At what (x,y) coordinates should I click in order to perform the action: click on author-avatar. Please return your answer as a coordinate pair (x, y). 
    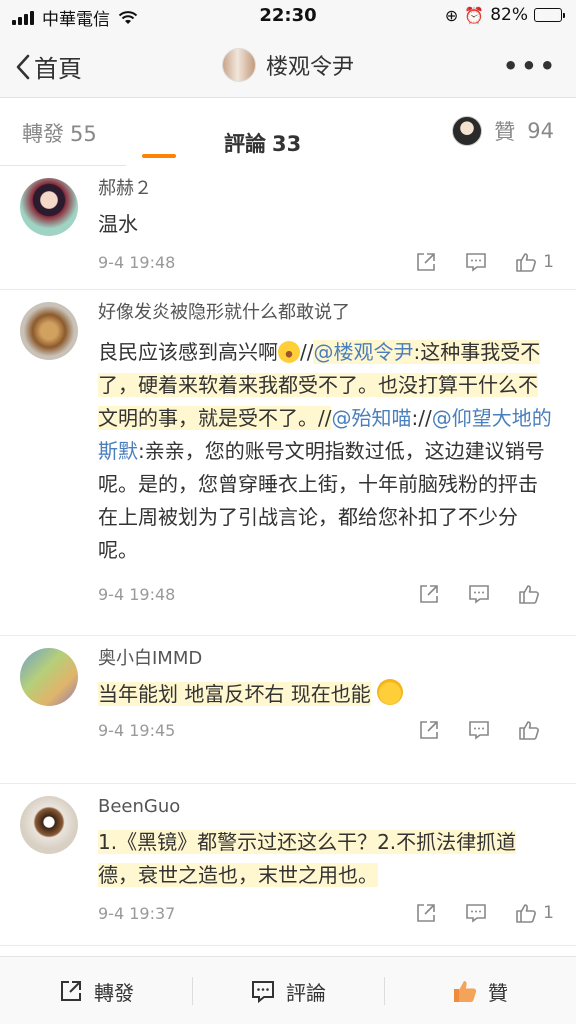
    Looking at the image, I should click on (238, 65).